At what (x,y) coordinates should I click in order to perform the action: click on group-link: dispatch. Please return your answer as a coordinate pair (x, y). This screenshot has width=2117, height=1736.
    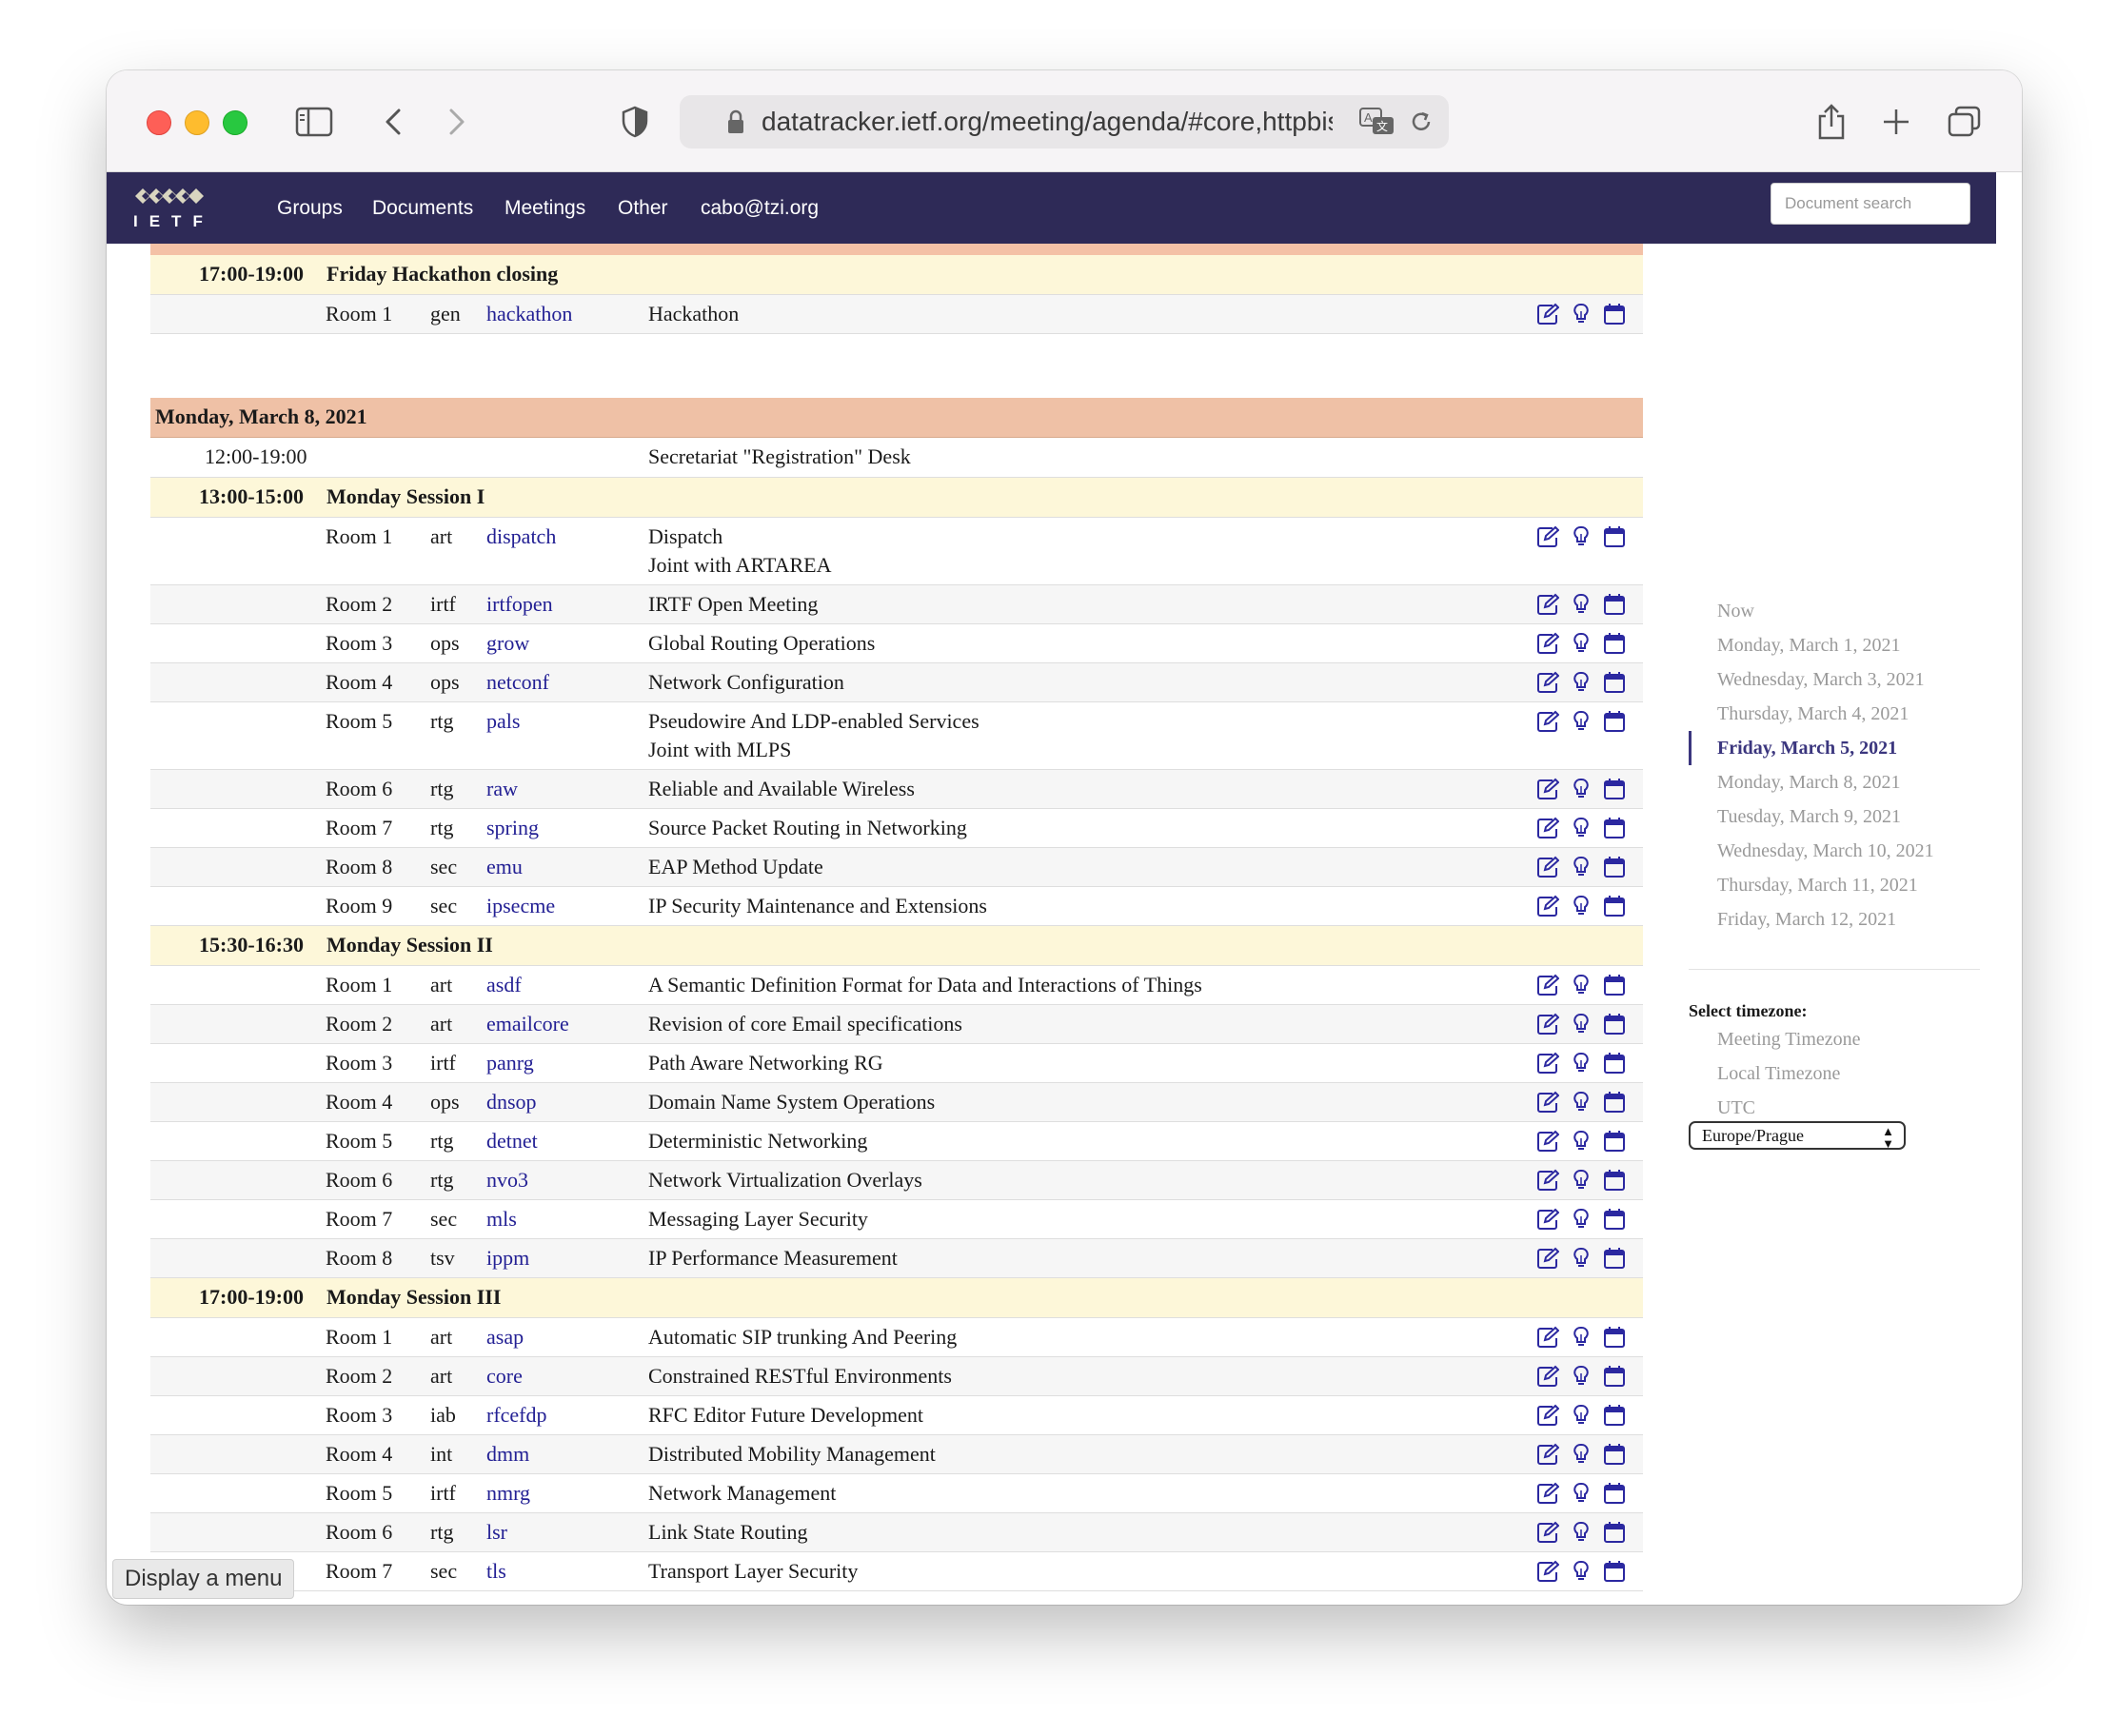
    Looking at the image, I should click on (521, 536).